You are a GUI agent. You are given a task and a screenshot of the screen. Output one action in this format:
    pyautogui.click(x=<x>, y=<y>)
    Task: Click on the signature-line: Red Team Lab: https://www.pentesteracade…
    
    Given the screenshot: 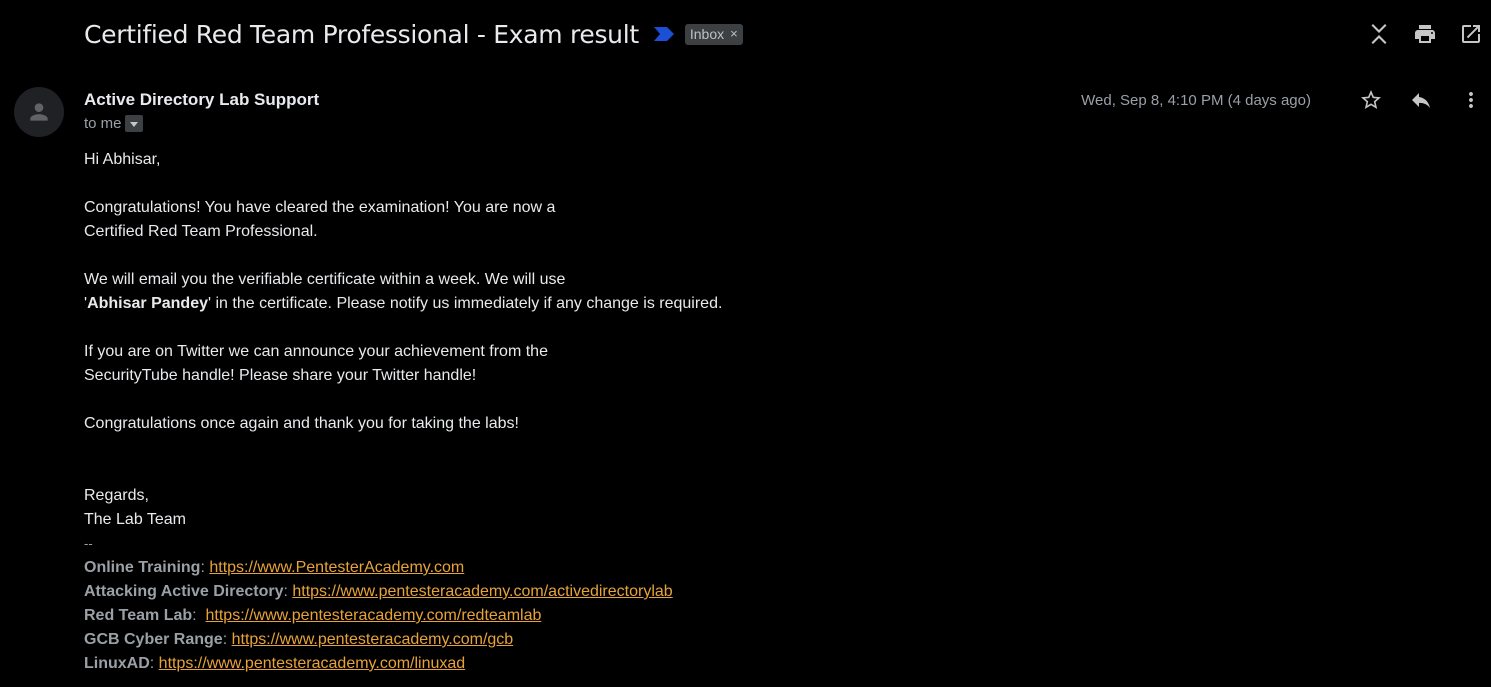 What is the action you would take?
    pyautogui.click(x=534, y=616)
    